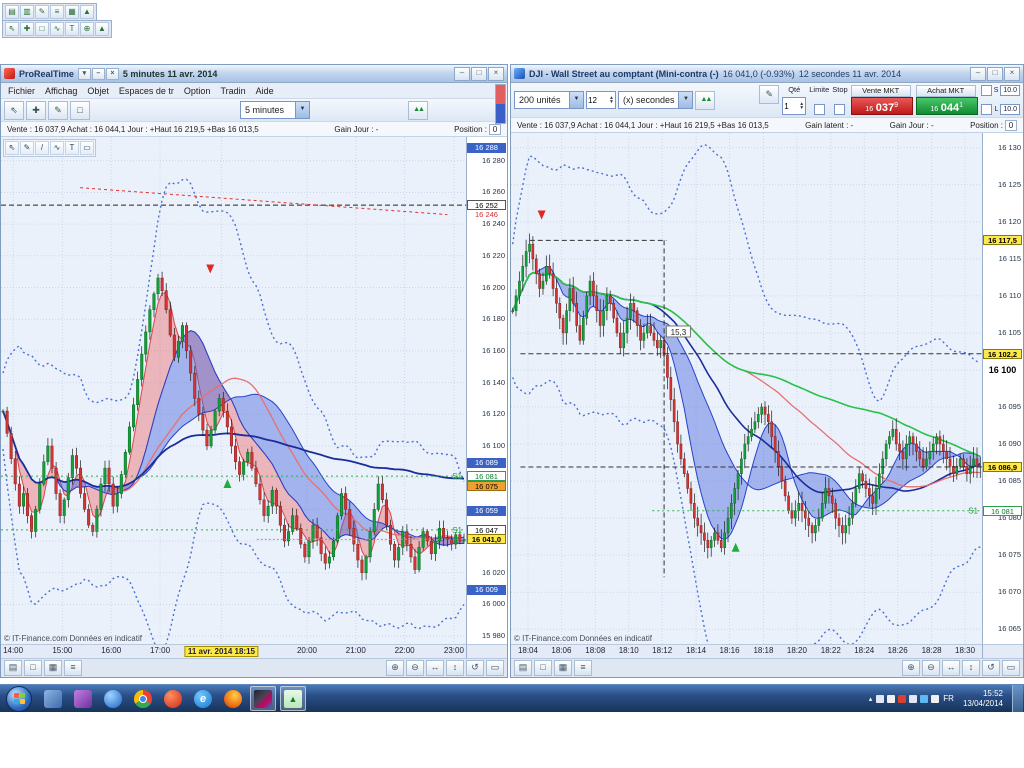 The width and height of the screenshot is (1024, 768). Describe the element at coordinates (13, 668) in the screenshot. I see `status-icon: ▤` at that location.